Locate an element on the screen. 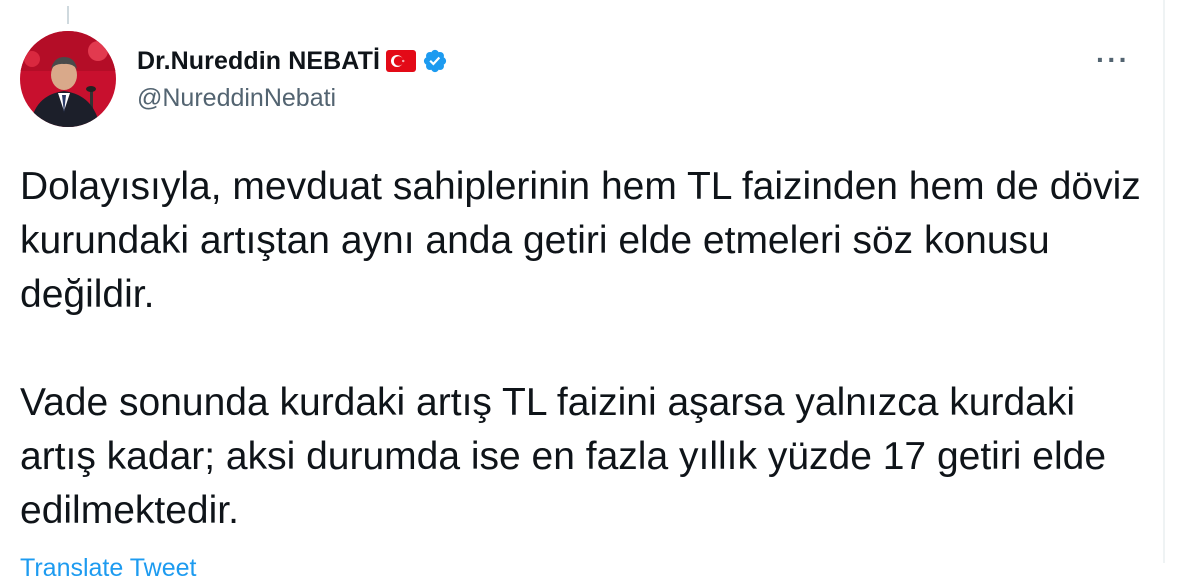 The image size is (1200, 583). verified-badge-icon is located at coordinates (435, 61).